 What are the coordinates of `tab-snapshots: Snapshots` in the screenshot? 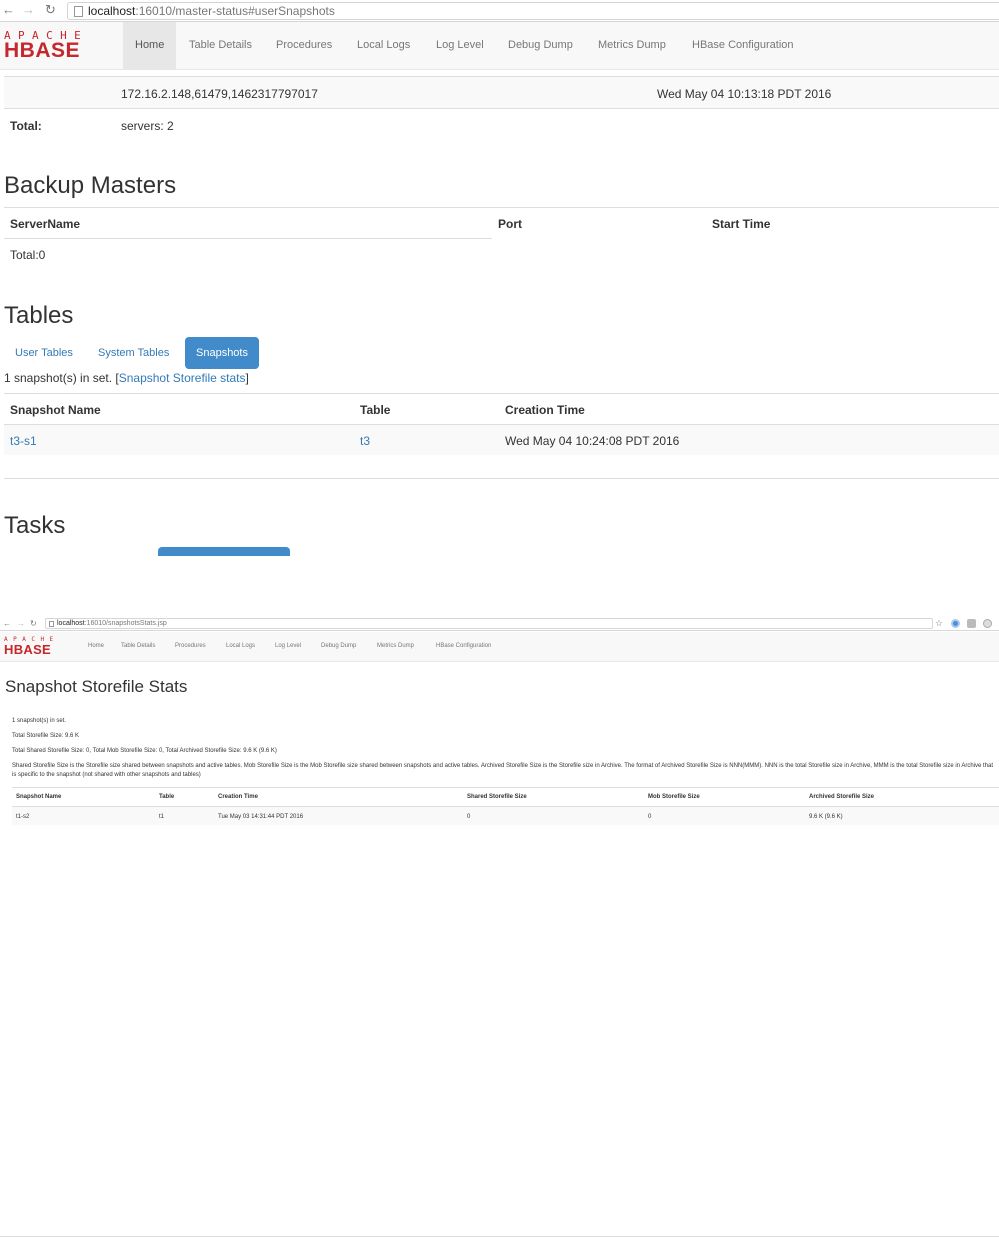 It's located at (222, 353).